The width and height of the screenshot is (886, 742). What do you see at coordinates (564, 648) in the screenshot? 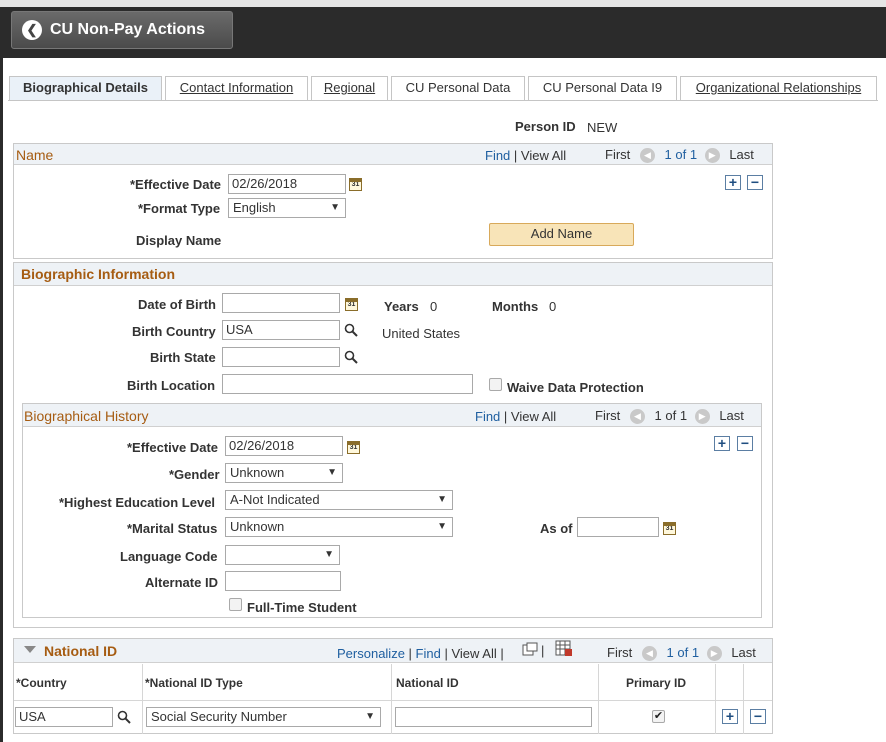
I see `download-grid-icon` at bounding box center [564, 648].